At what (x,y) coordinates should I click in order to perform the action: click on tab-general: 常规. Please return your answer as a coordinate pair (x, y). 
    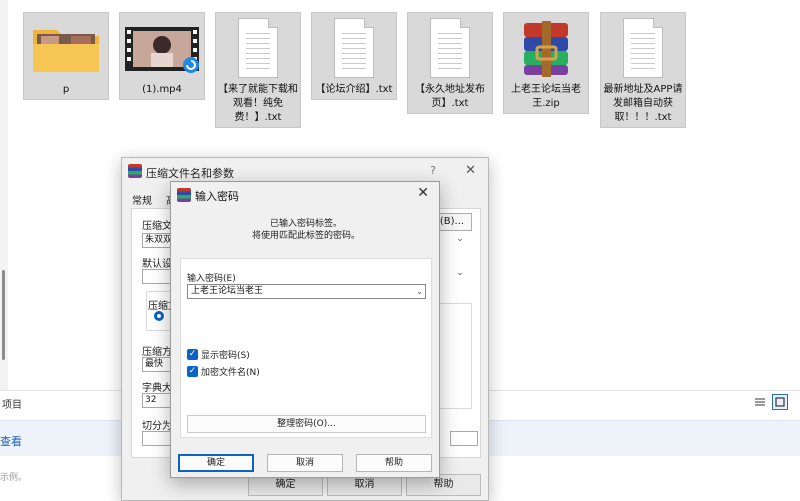
    Looking at the image, I should click on (142, 199).